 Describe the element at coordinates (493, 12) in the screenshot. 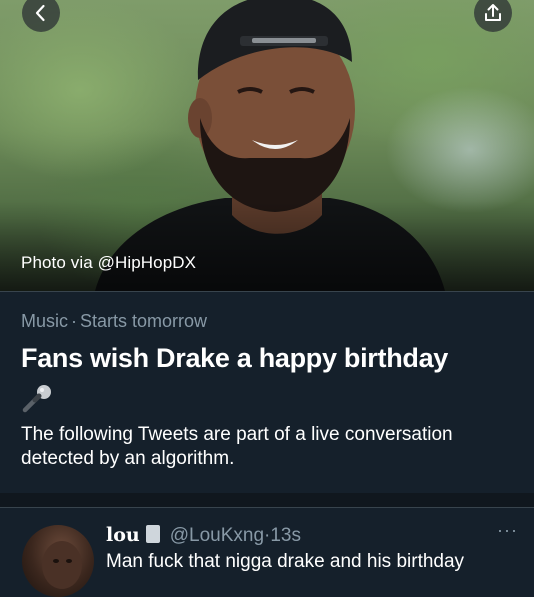

I see `share-icon` at that location.